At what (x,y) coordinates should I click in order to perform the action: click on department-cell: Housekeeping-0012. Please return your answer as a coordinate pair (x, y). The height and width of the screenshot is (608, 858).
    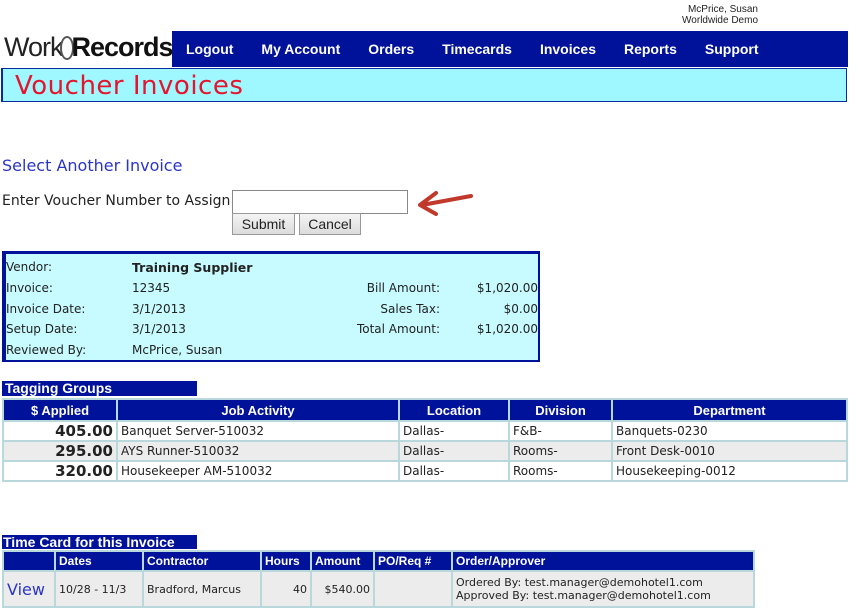
    Looking at the image, I should click on (729, 471).